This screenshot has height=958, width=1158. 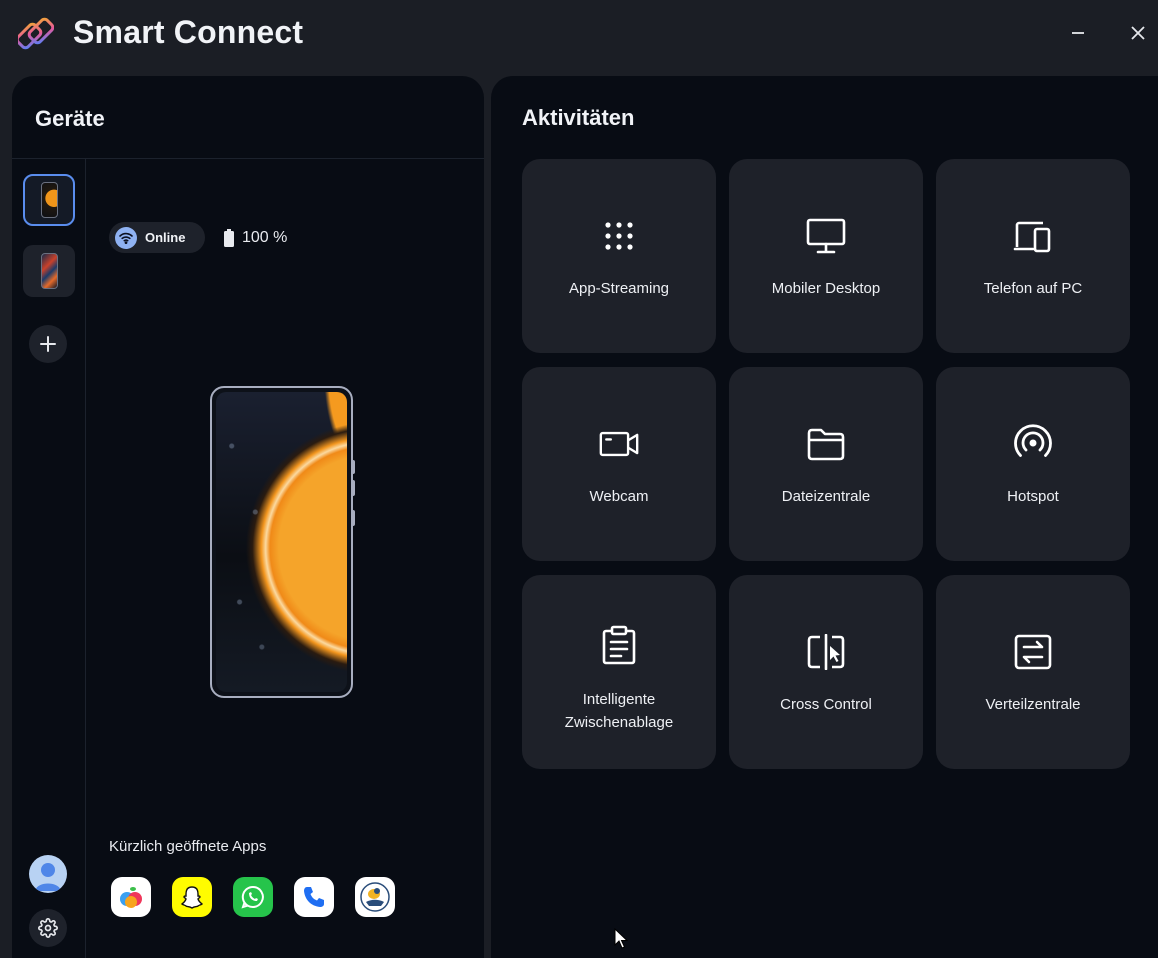 I want to click on video-camera-icon, so click(x=619, y=444).